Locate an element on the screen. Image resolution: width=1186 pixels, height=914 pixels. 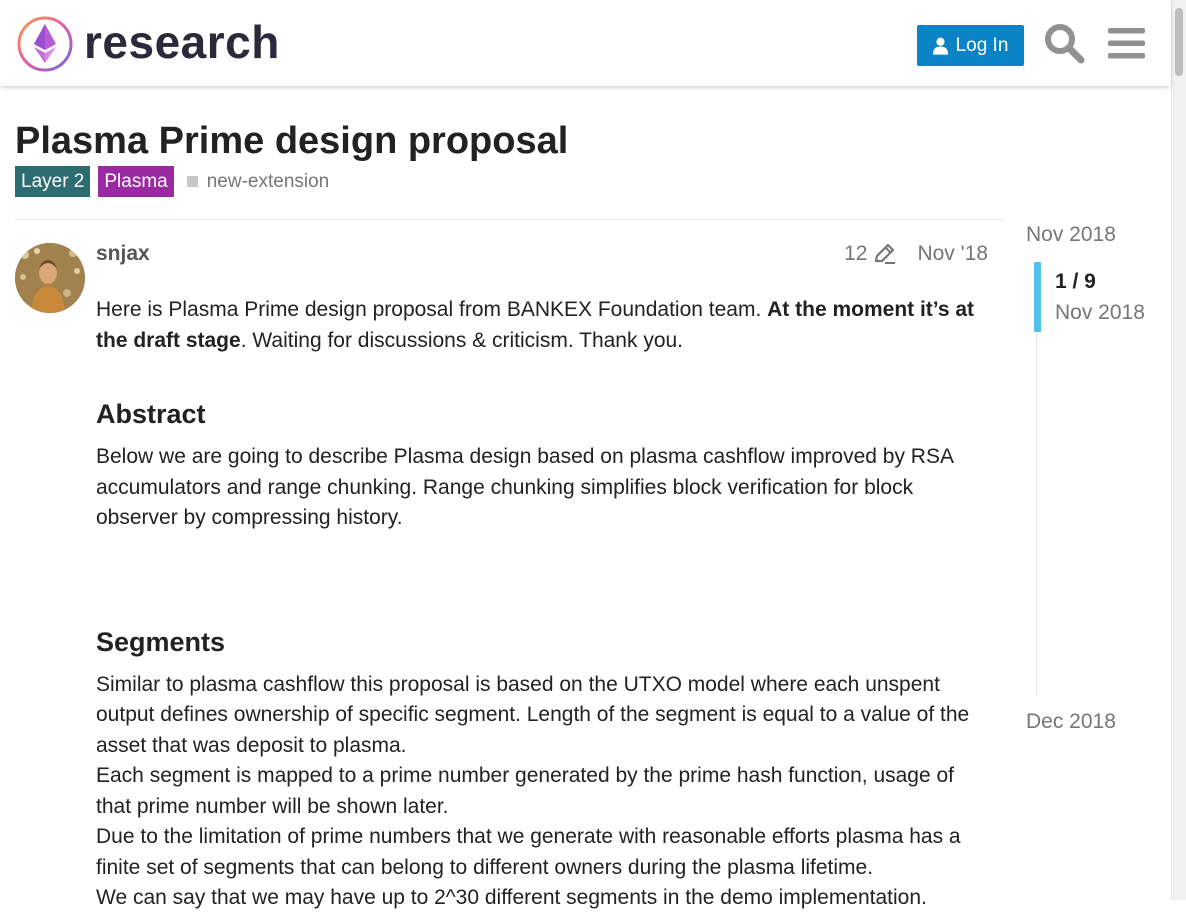
timeline-end-date: Dec 2018 is located at coordinates (1071, 722).